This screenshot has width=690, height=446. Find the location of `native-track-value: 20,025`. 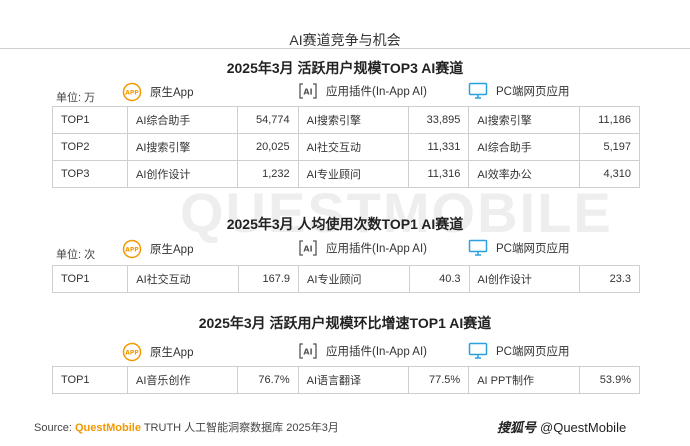

native-track-value: 20,025 is located at coordinates (268, 147).